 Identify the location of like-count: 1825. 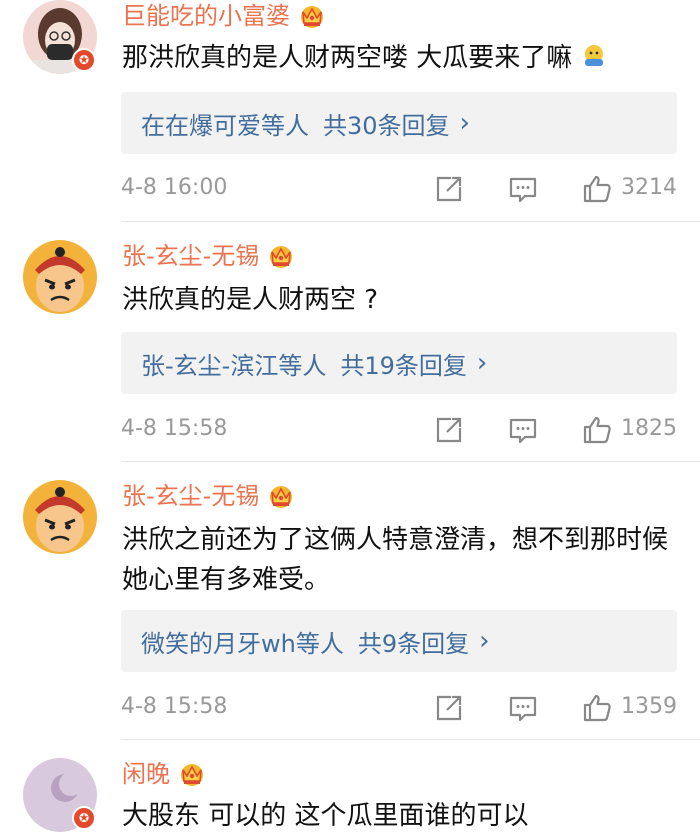
(649, 428).